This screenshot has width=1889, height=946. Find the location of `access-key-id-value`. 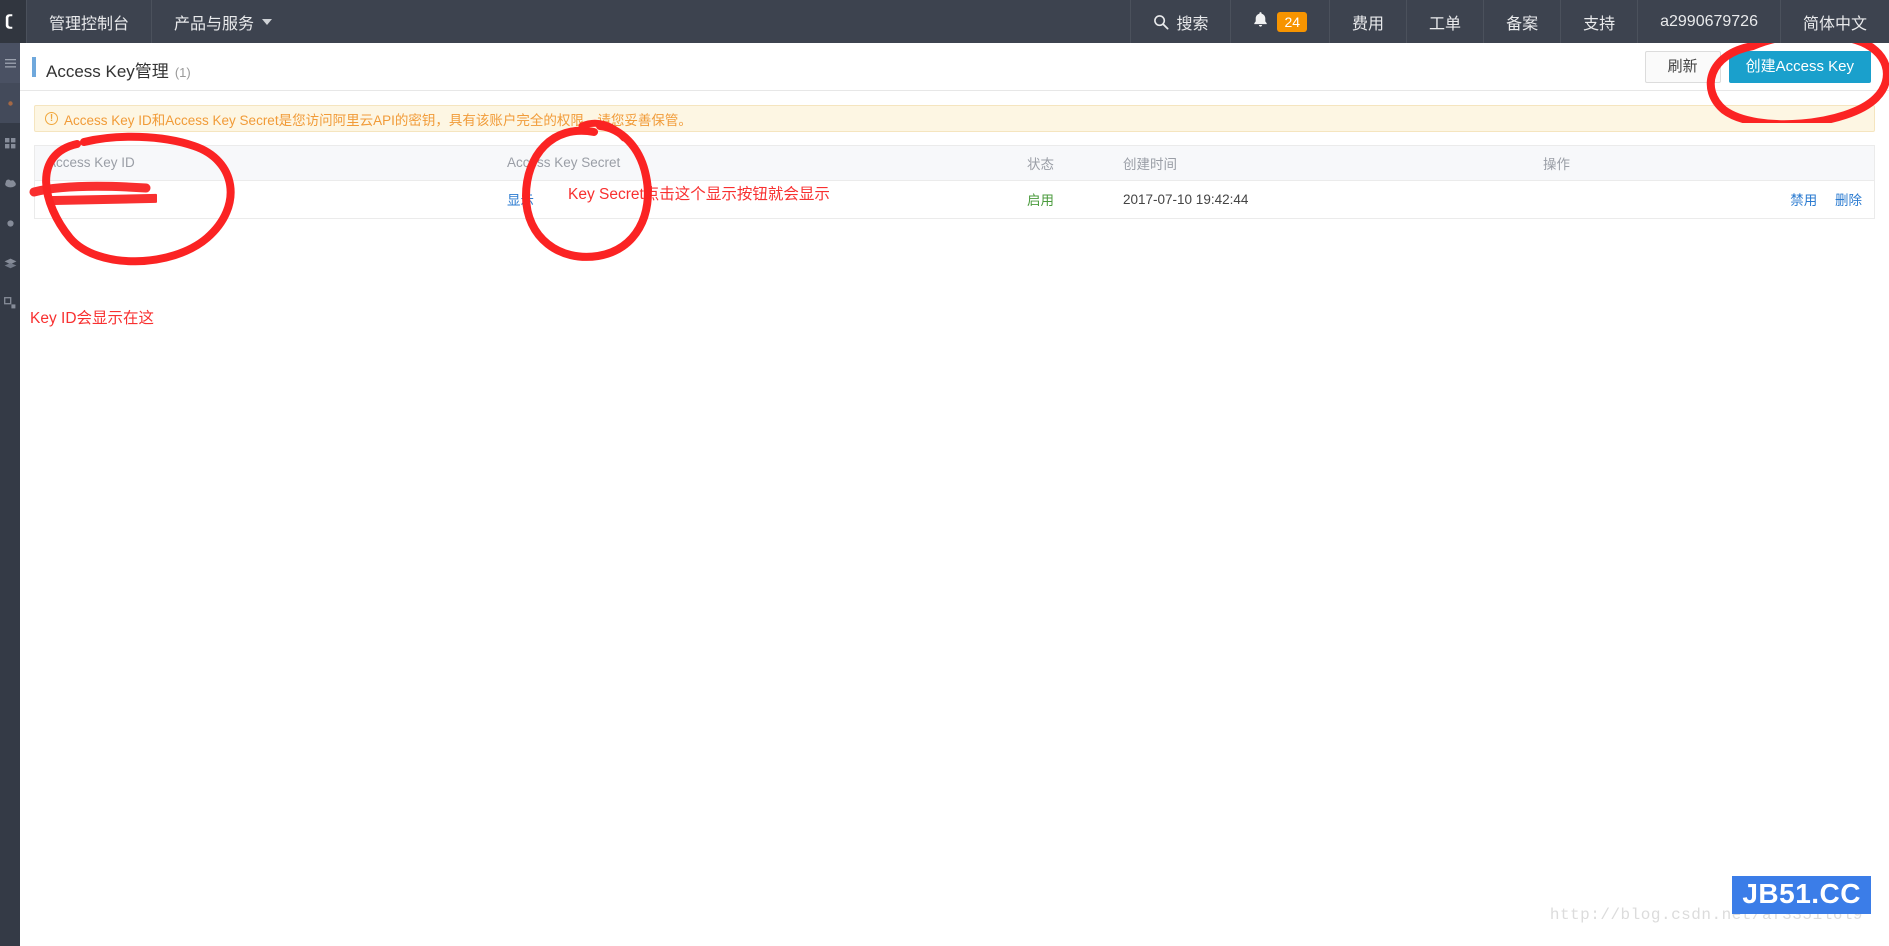

access-key-id-value is located at coordinates (102, 199).